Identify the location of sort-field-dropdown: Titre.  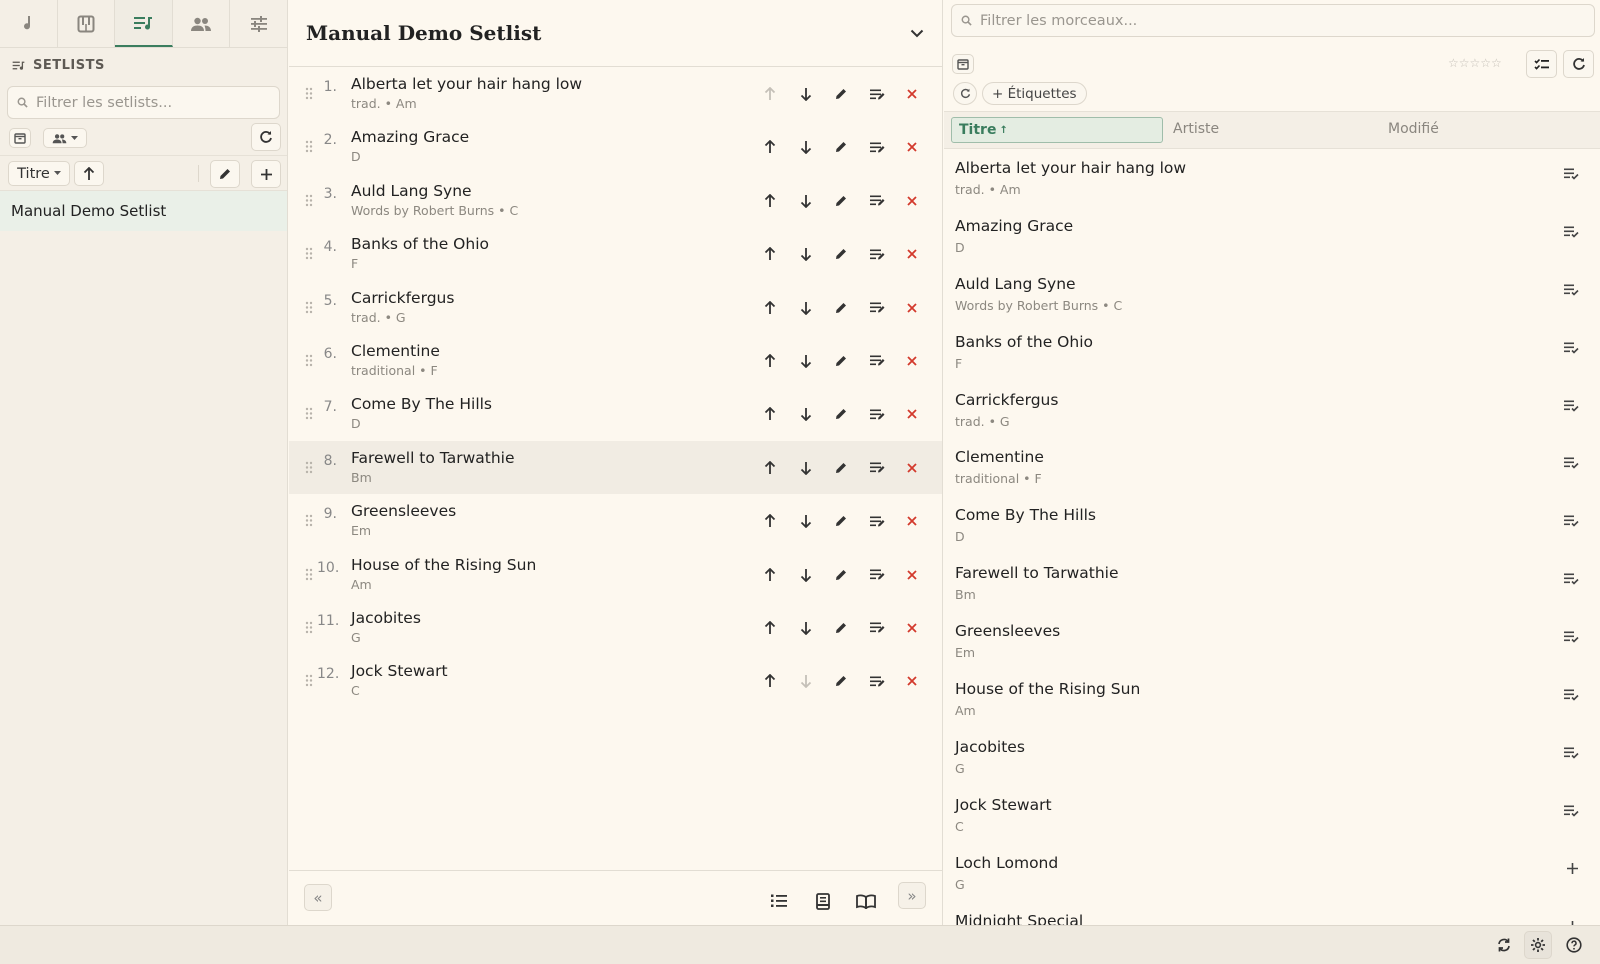
(39, 173).